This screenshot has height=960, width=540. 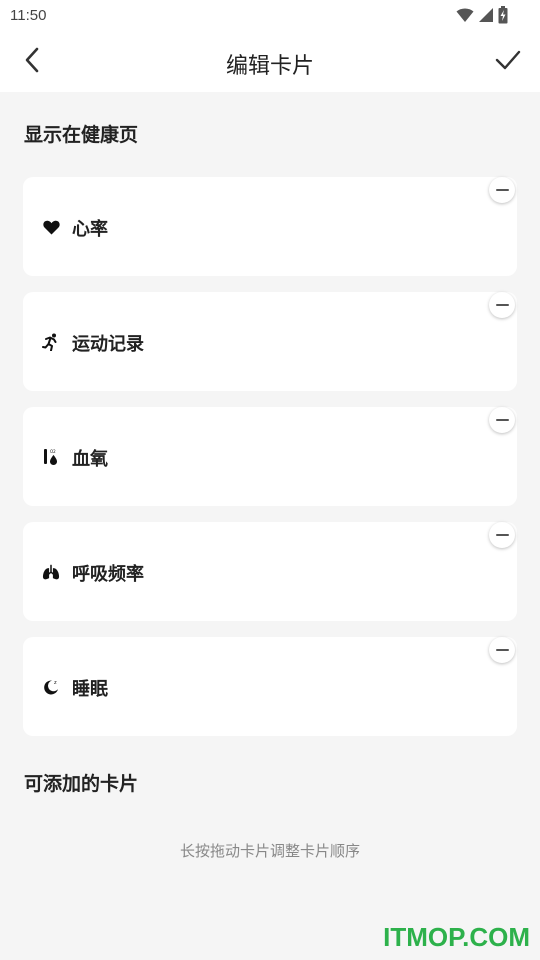 I want to click on reorder-hint: 长按拖动卡片调整卡片顺序, so click(x=269, y=851).